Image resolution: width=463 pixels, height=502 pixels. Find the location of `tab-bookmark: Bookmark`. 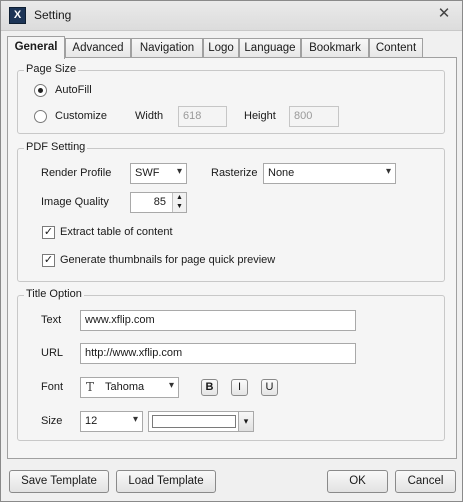

tab-bookmark: Bookmark is located at coordinates (335, 48).